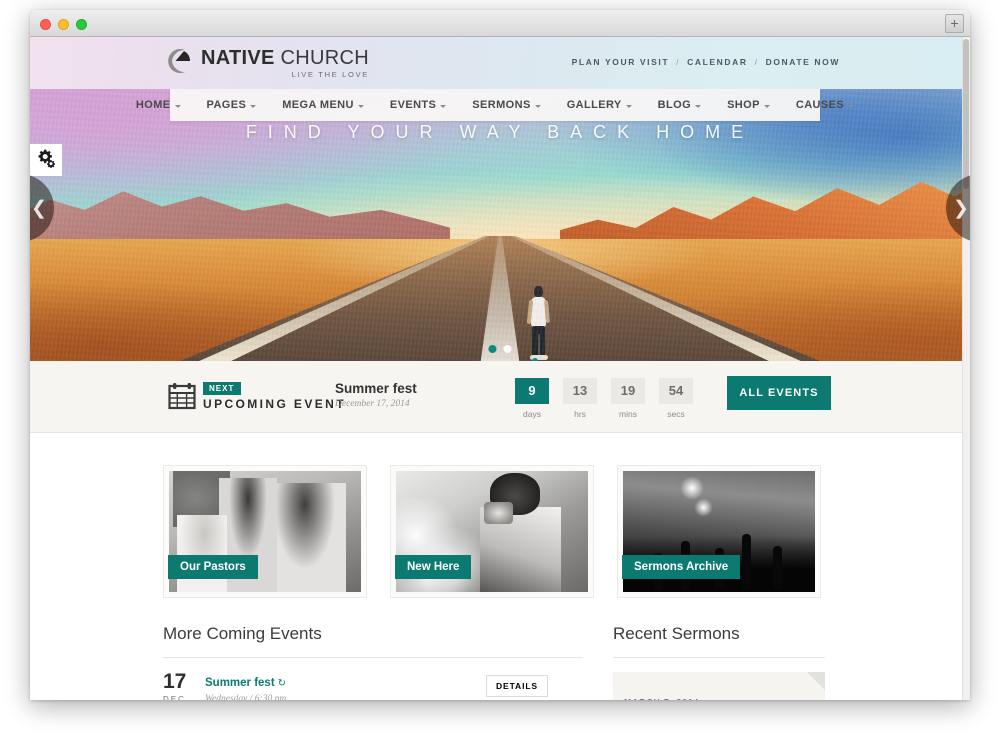  What do you see at coordinates (961, 208) in the screenshot?
I see `chevron-right-icon: ❯` at bounding box center [961, 208].